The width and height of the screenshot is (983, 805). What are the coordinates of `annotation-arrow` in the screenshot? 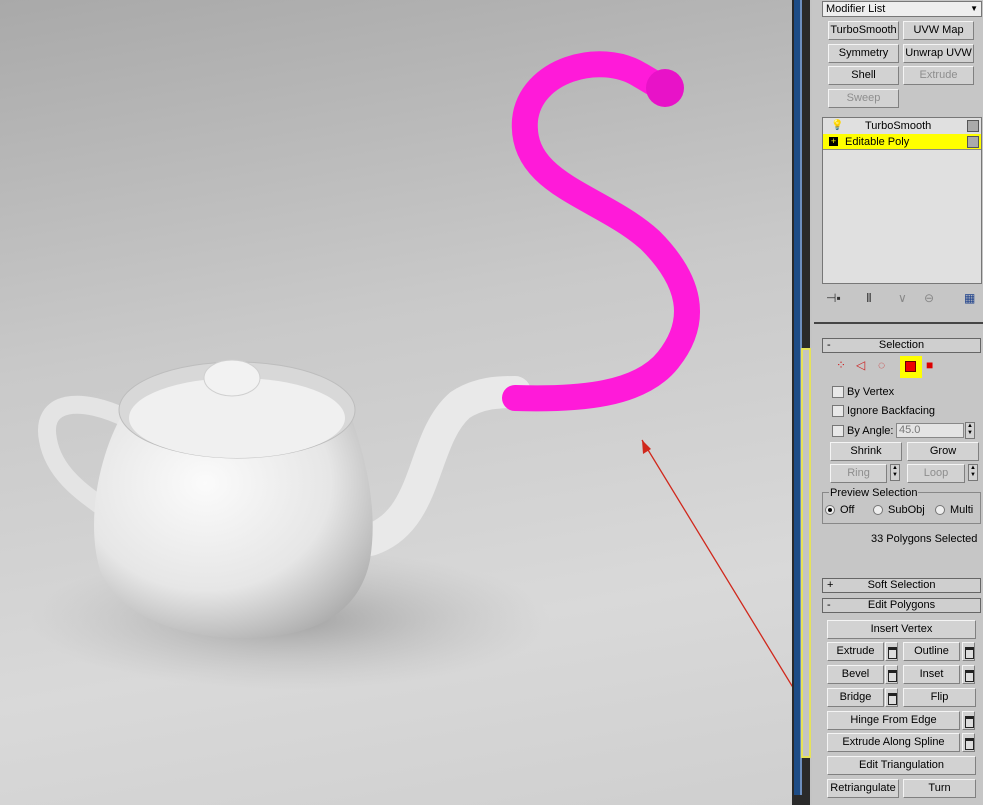 It's located at (716, 563).